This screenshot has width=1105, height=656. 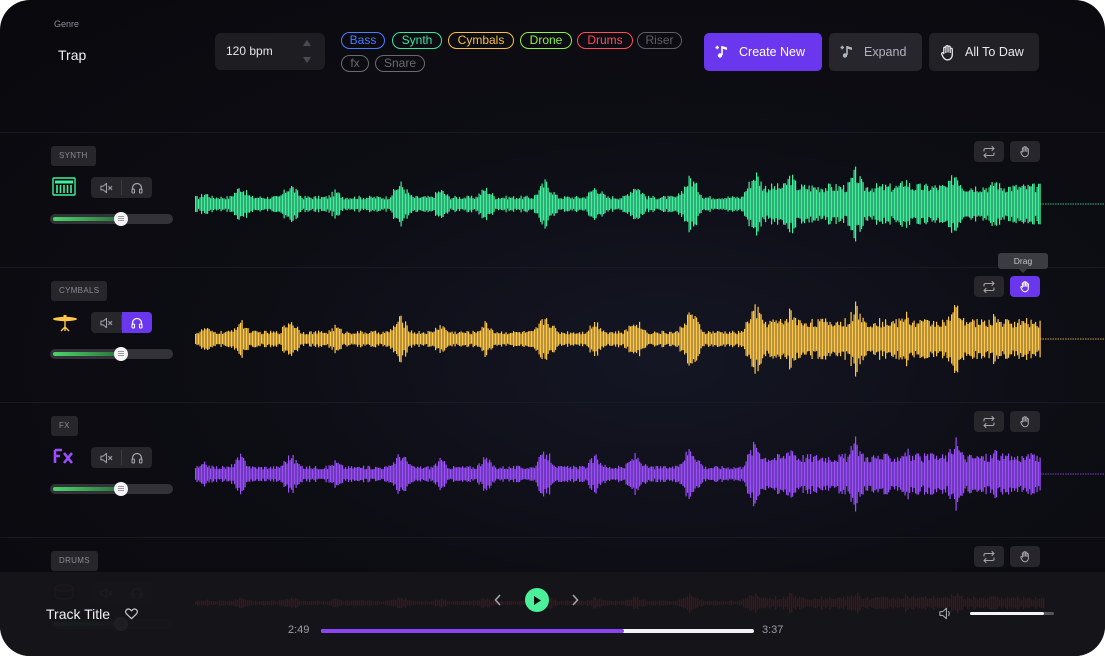 I want to click on expand-label: Expand, so click(x=885, y=52).